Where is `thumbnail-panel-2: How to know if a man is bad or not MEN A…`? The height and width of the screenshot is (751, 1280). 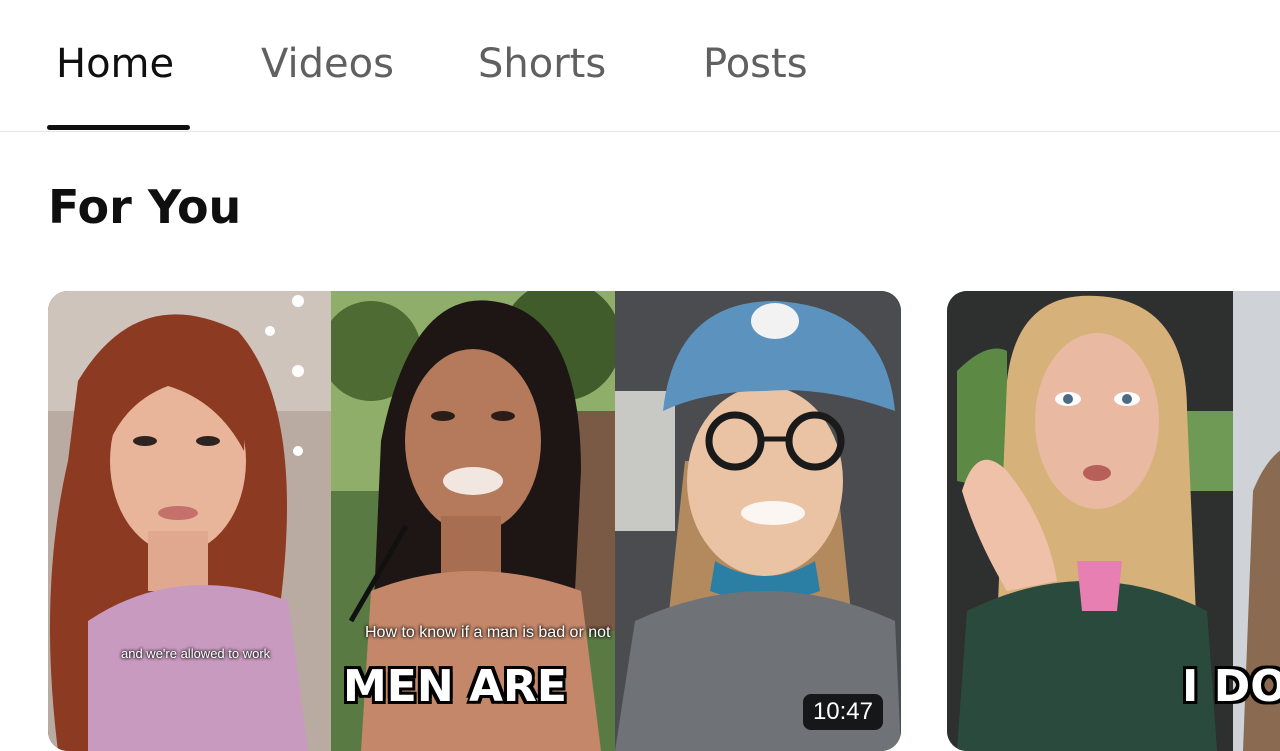 thumbnail-panel-2: How to know if a man is bad or not MEN A… is located at coordinates (473, 521).